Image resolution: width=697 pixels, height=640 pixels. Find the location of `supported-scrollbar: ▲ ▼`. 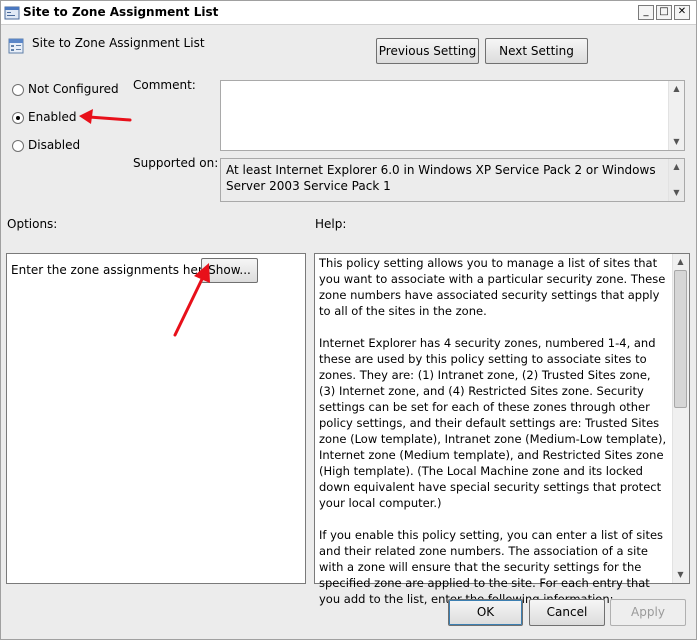

supported-scrollbar: ▲ ▼ is located at coordinates (676, 180).